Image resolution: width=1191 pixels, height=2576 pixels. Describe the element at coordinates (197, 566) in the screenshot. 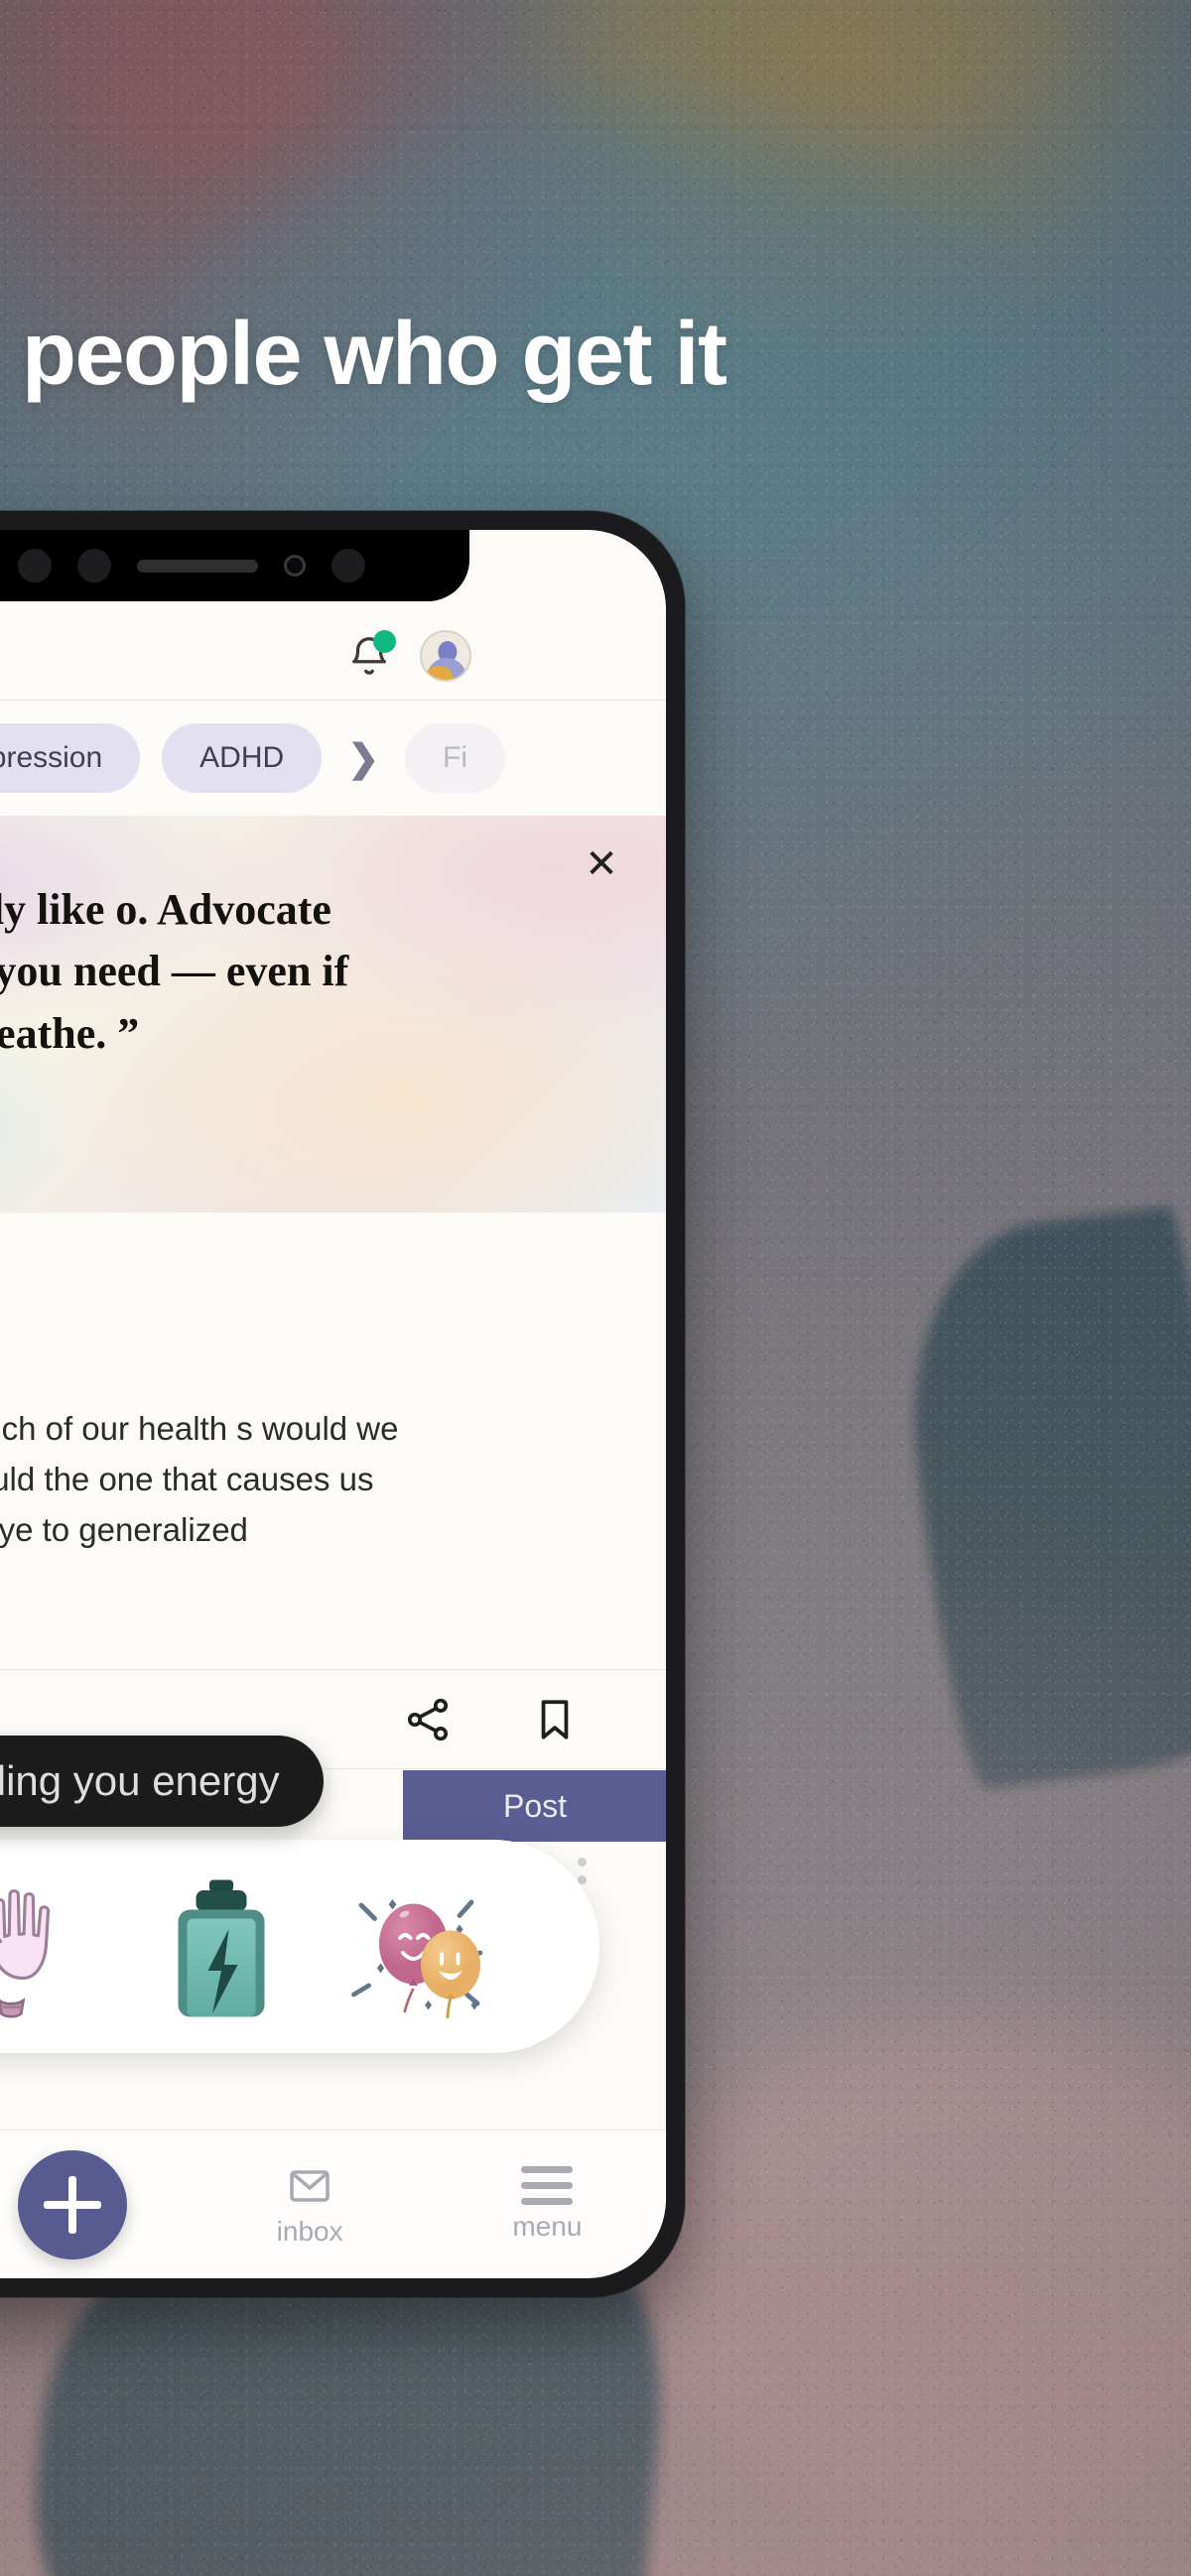

I see `notch-speaker-icon` at that location.